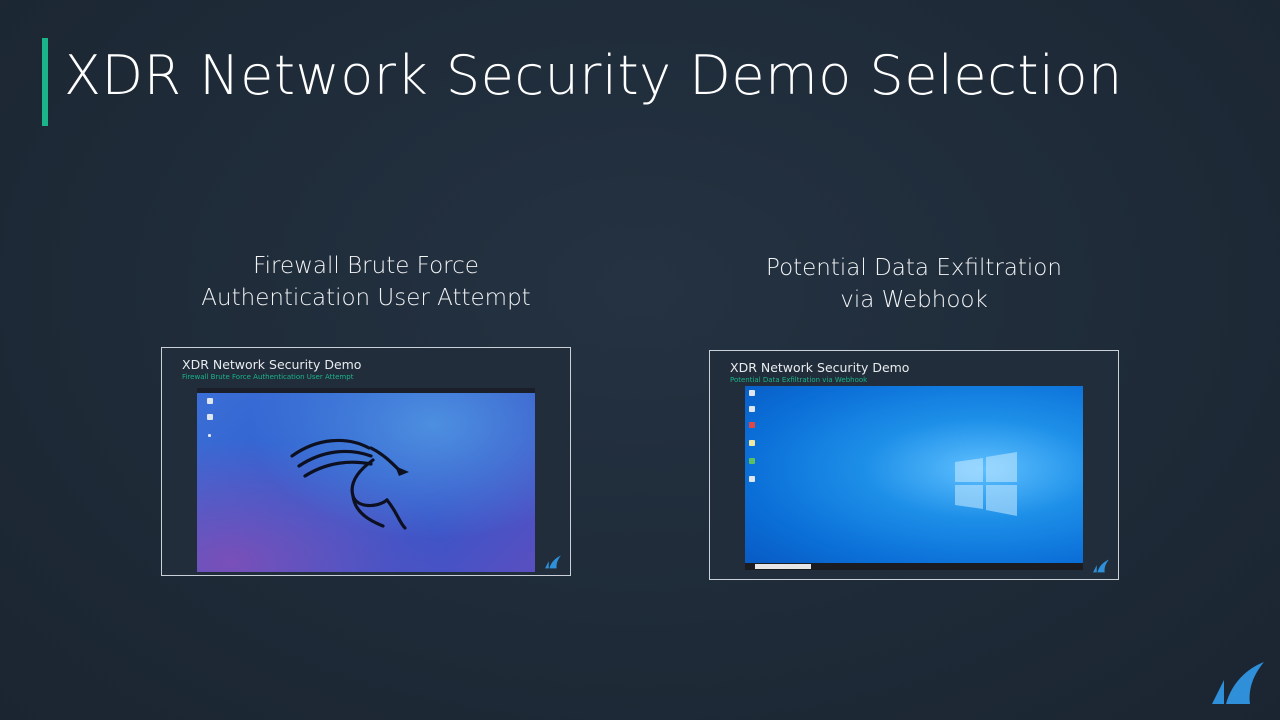  I want to click on file-icon, so click(209, 435).